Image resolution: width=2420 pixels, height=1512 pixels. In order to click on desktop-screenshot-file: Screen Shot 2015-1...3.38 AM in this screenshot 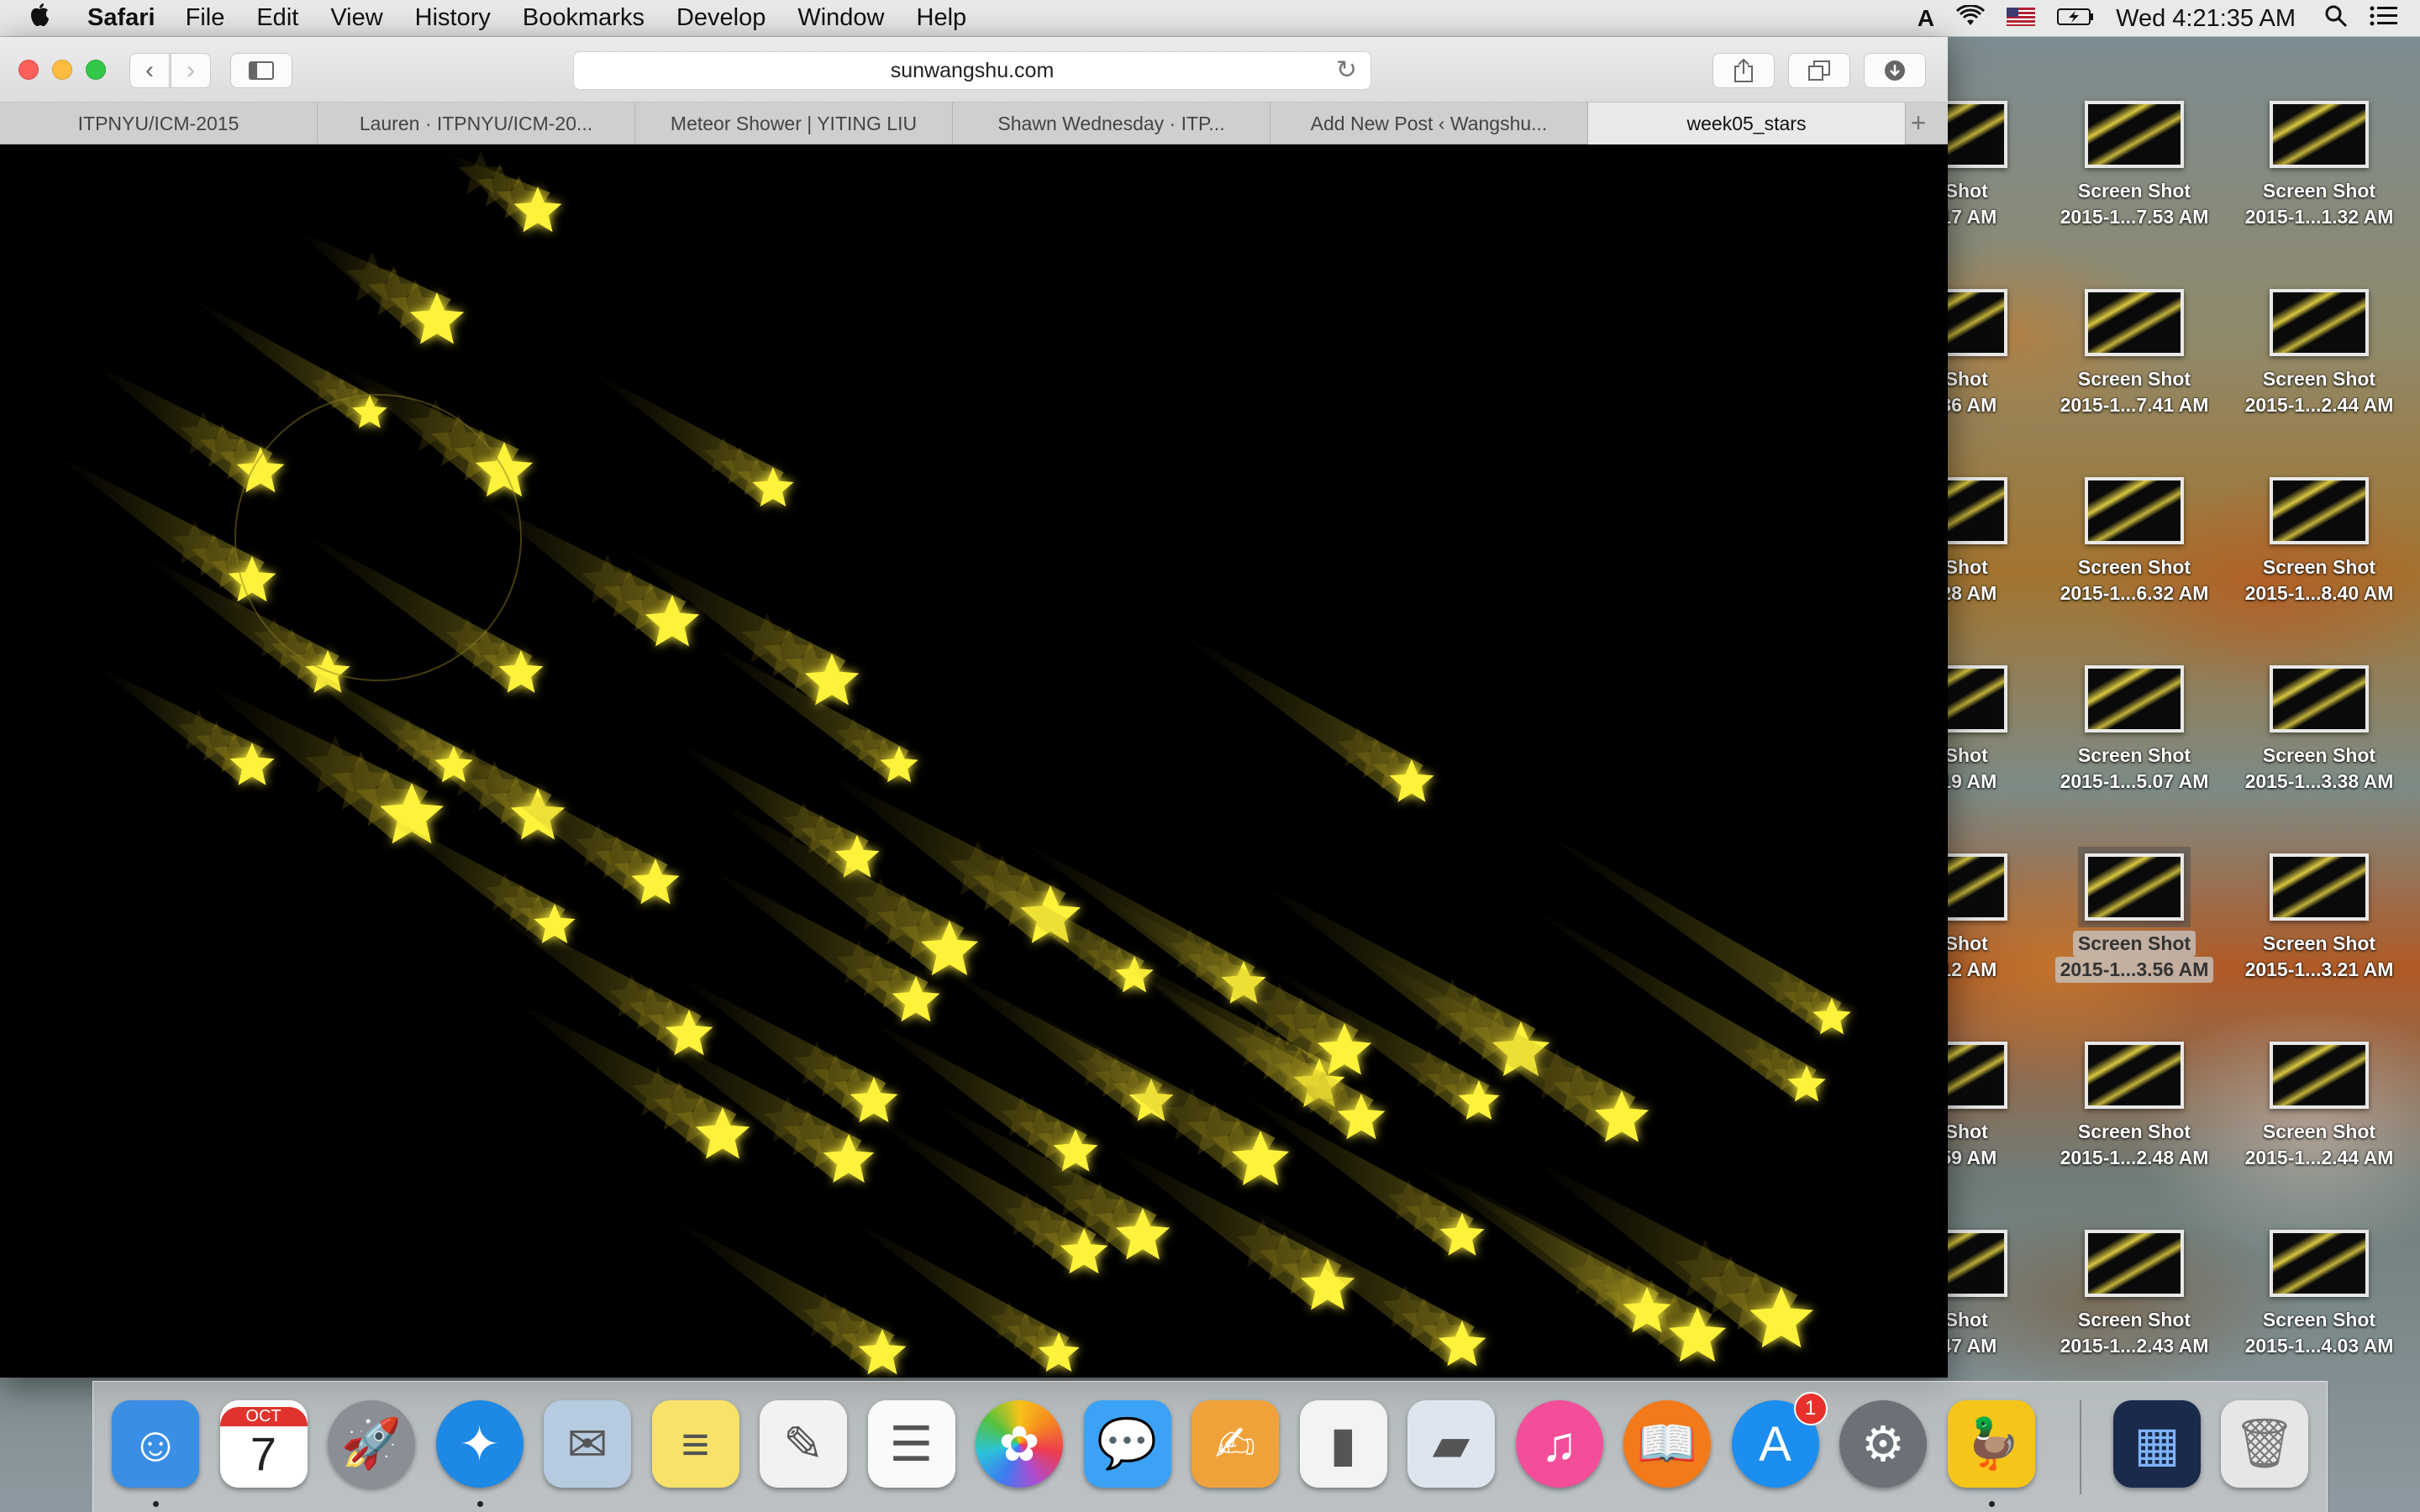, I will do `click(2320, 714)`.